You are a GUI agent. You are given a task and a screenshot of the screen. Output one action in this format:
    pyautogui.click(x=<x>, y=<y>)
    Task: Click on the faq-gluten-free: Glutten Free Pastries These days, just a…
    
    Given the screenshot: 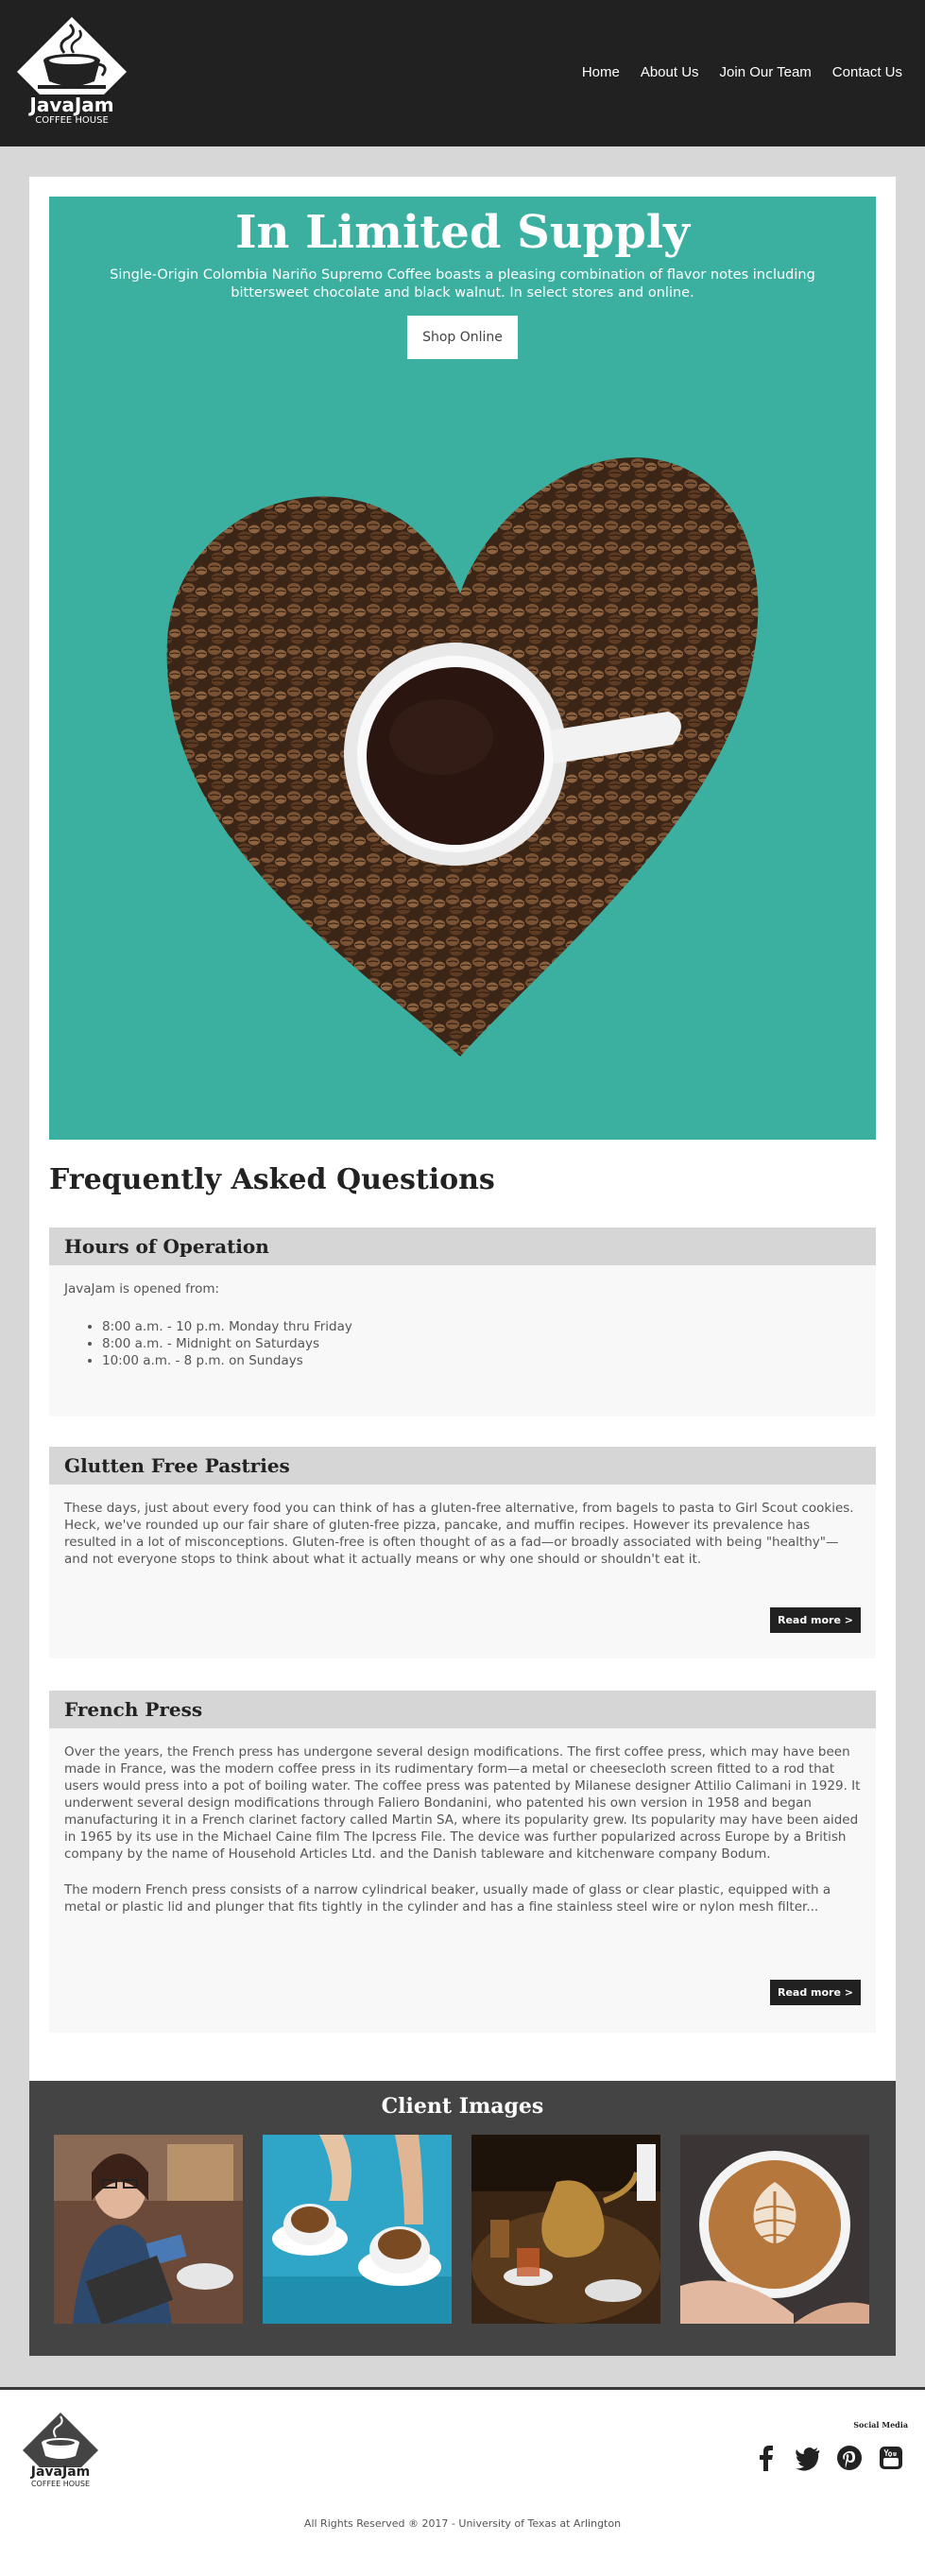 What is the action you would take?
    pyautogui.click(x=463, y=1552)
    